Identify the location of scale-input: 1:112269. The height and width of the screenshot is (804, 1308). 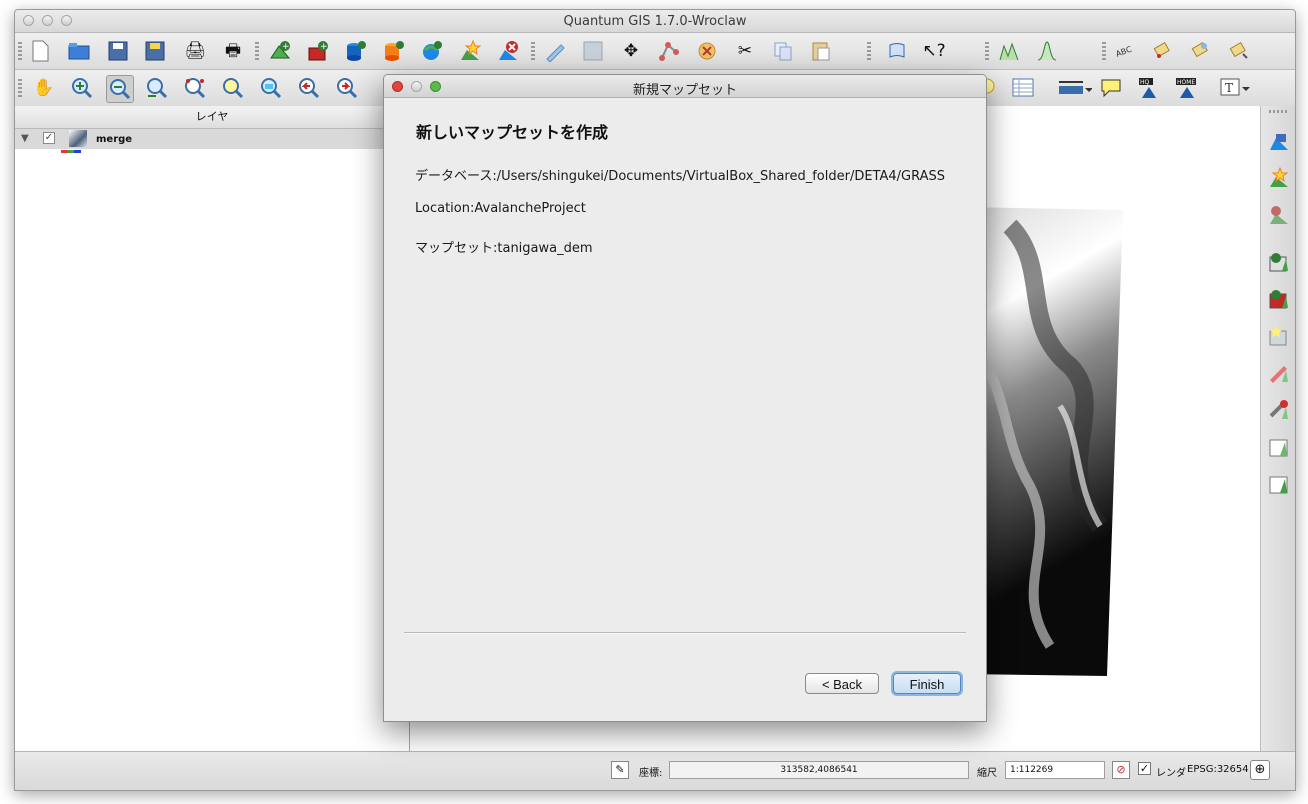
(1055, 770).